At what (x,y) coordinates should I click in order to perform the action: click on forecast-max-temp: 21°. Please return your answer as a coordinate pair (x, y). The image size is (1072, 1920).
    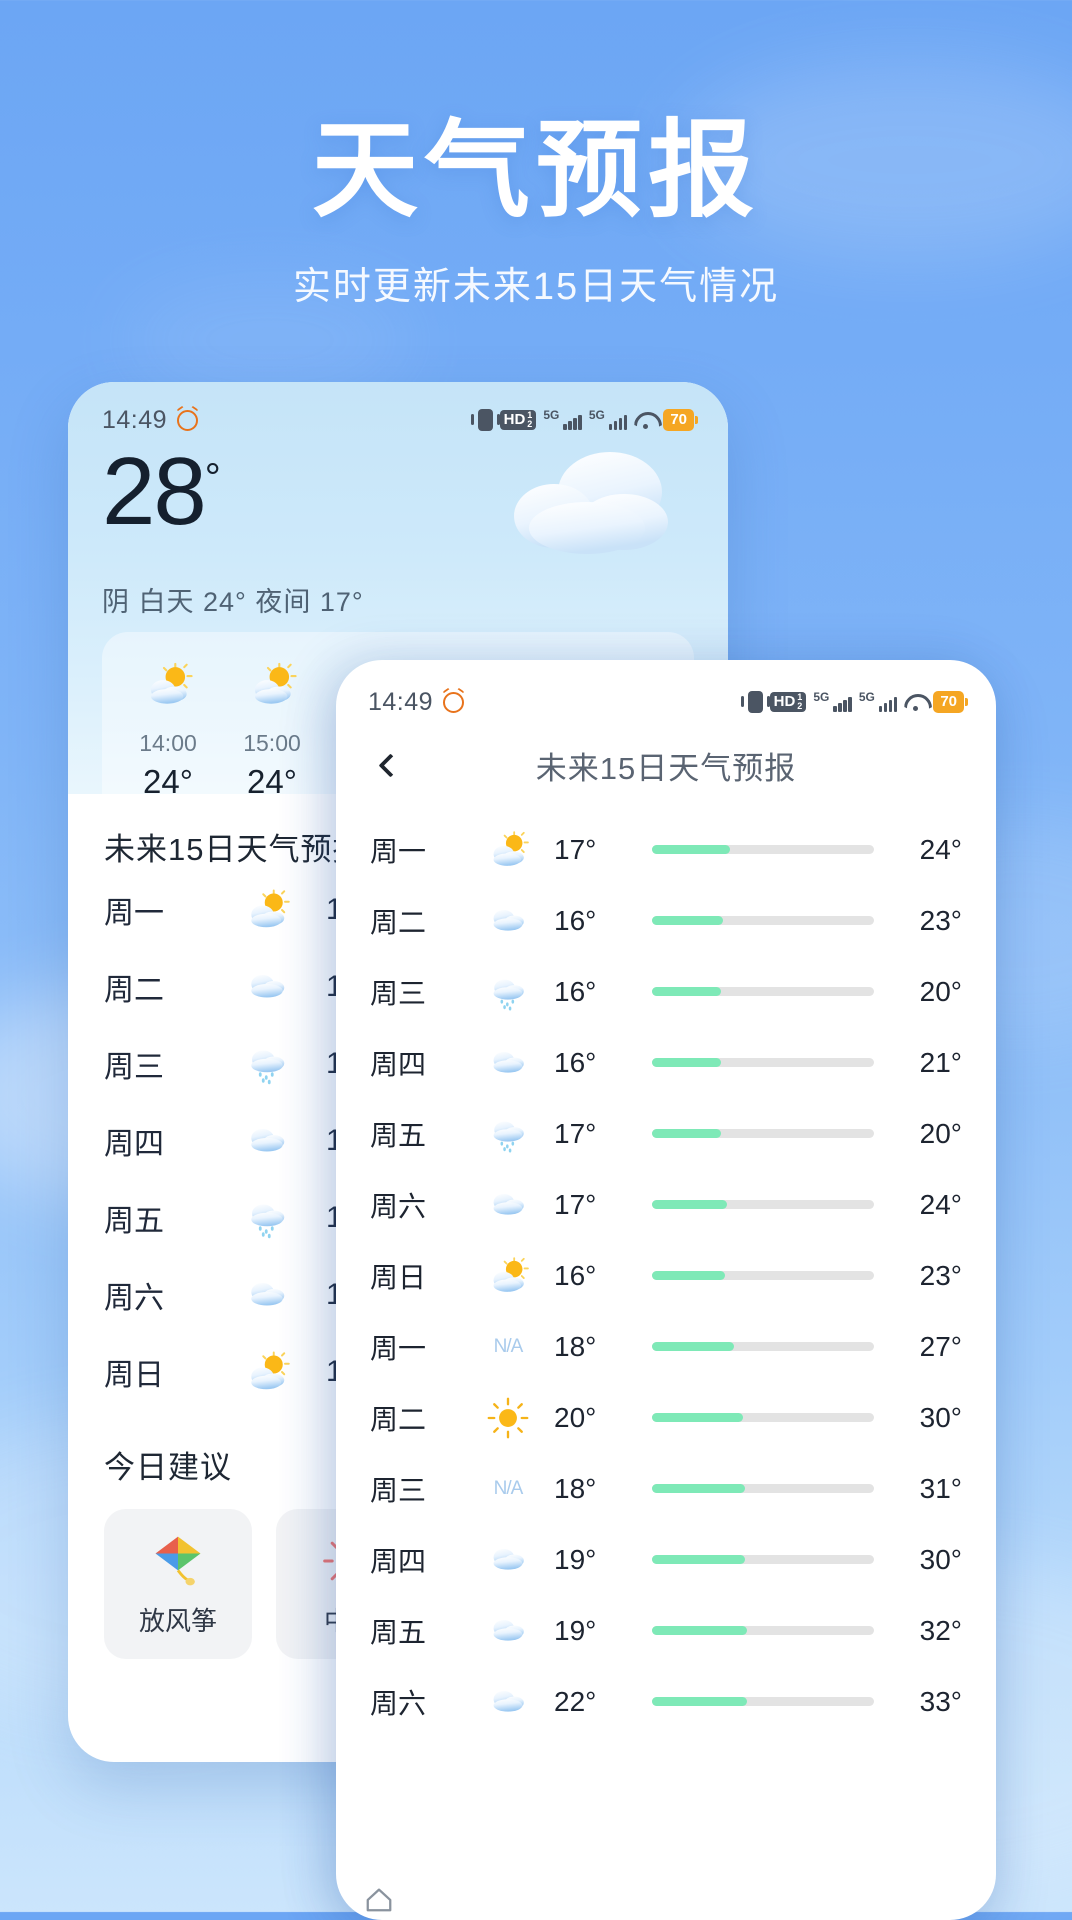
    Looking at the image, I should click on (940, 1062).